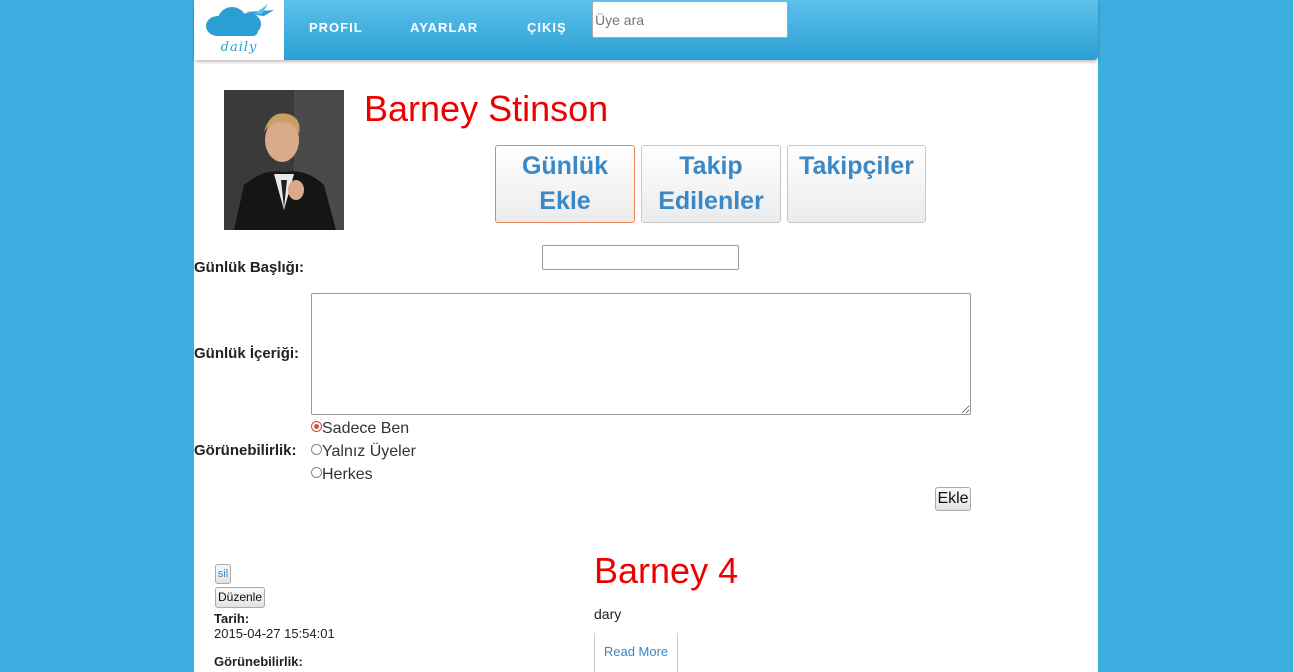 The image size is (1293, 672). What do you see at coordinates (444, 27) in the screenshot?
I see `nav-ayarlar: AYARLAR` at bounding box center [444, 27].